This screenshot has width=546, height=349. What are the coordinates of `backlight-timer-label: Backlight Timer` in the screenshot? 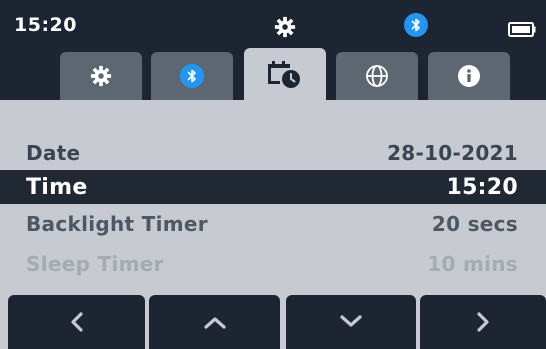 It's located at (117, 224).